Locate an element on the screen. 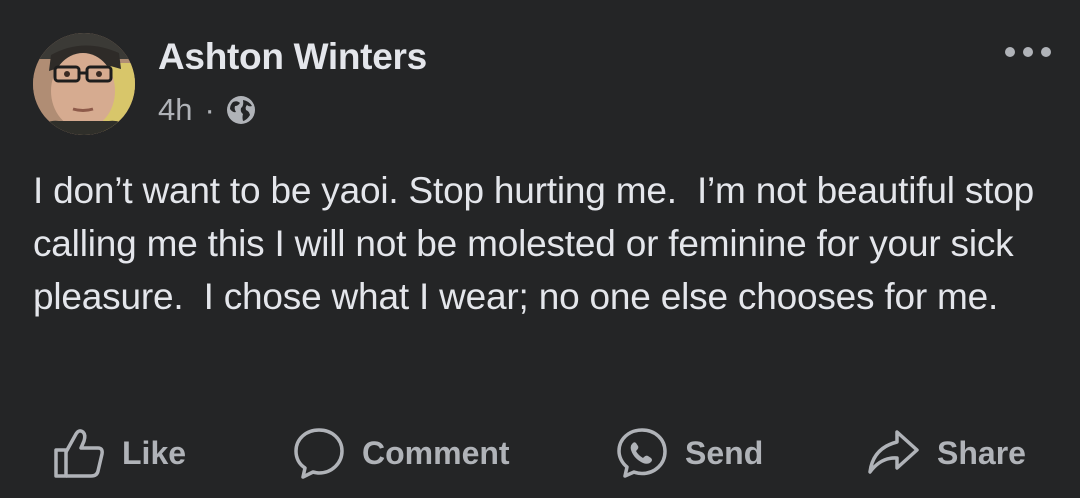 The image size is (1080, 498). messenger-icon is located at coordinates (642, 453).